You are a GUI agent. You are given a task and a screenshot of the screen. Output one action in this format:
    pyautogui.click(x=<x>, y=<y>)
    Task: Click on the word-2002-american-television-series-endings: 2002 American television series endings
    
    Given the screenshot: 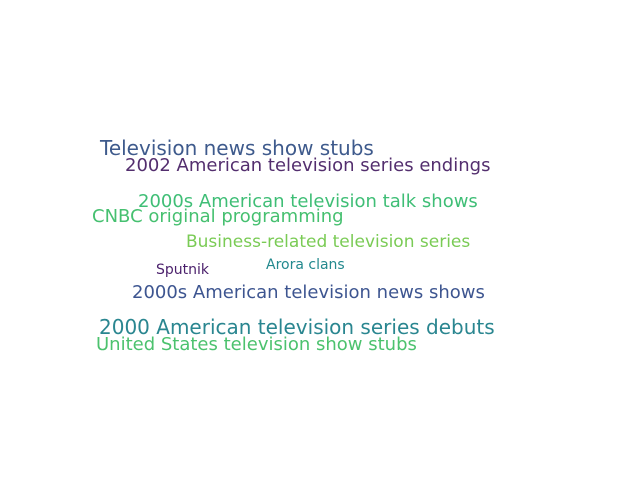 What is the action you would take?
    pyautogui.click(x=308, y=165)
    